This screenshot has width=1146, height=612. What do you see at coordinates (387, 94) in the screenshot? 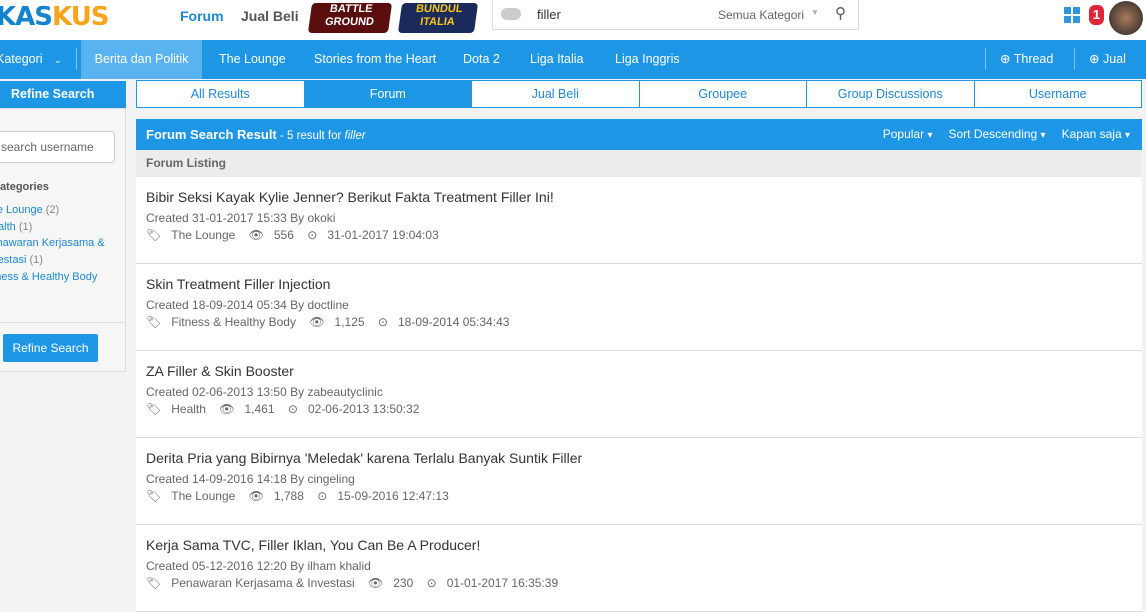
I see `tab-forum: Forum` at bounding box center [387, 94].